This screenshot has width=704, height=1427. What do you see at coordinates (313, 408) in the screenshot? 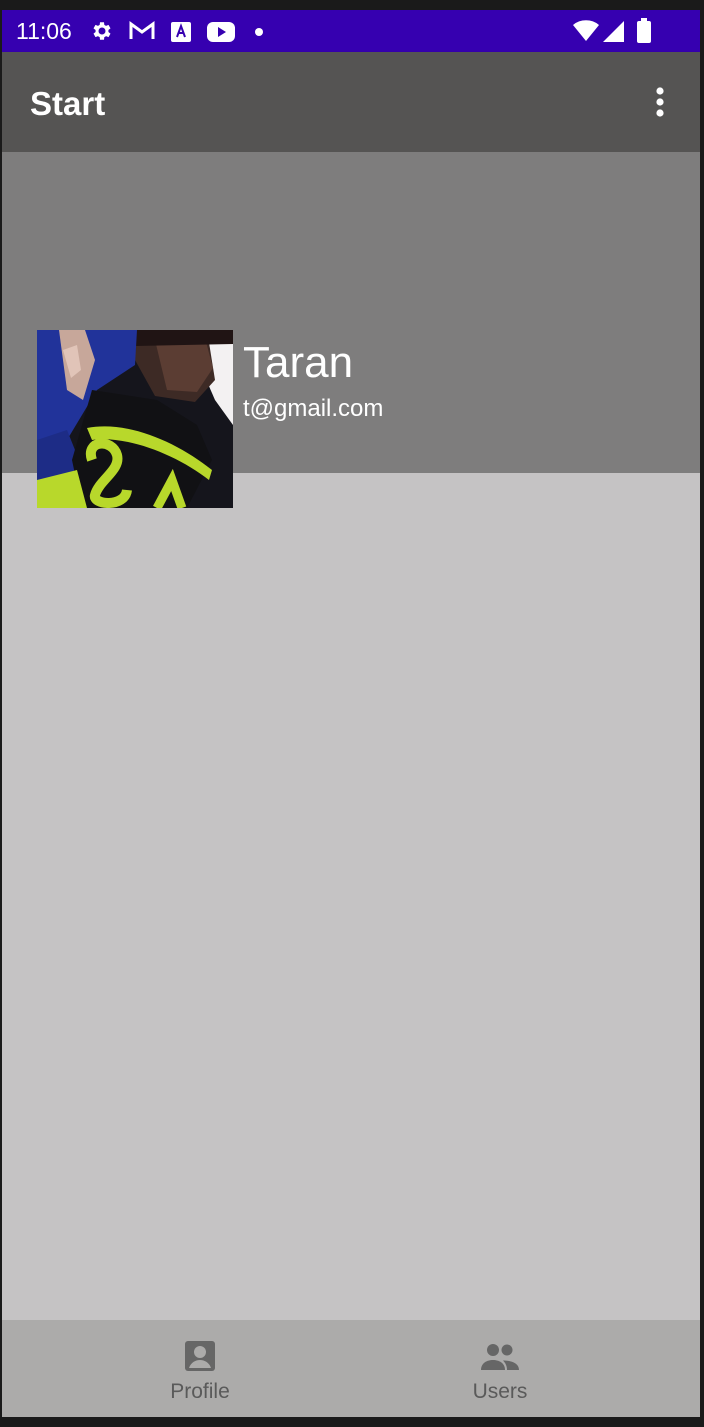
I see `user-email: t@gmail.com` at bounding box center [313, 408].